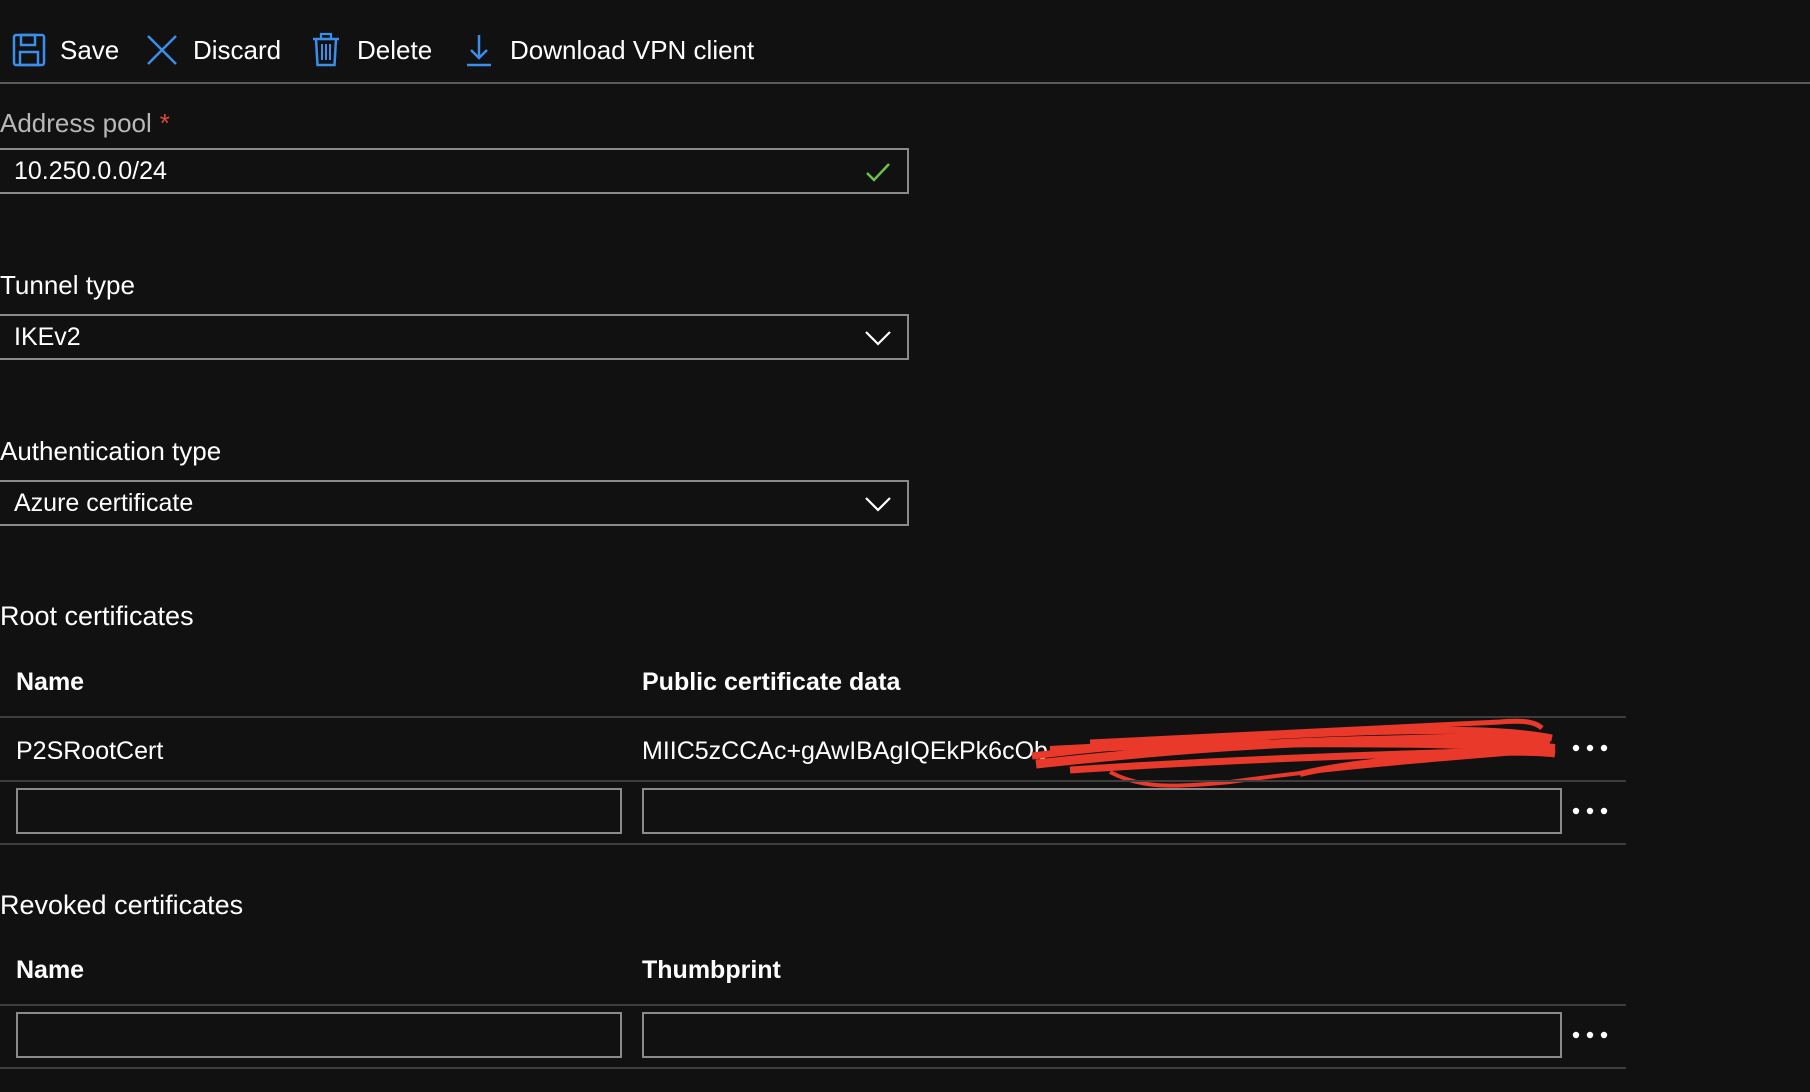 Image resolution: width=1810 pixels, height=1092 pixels. What do you see at coordinates (162, 50) in the screenshot?
I see `close-icon` at bounding box center [162, 50].